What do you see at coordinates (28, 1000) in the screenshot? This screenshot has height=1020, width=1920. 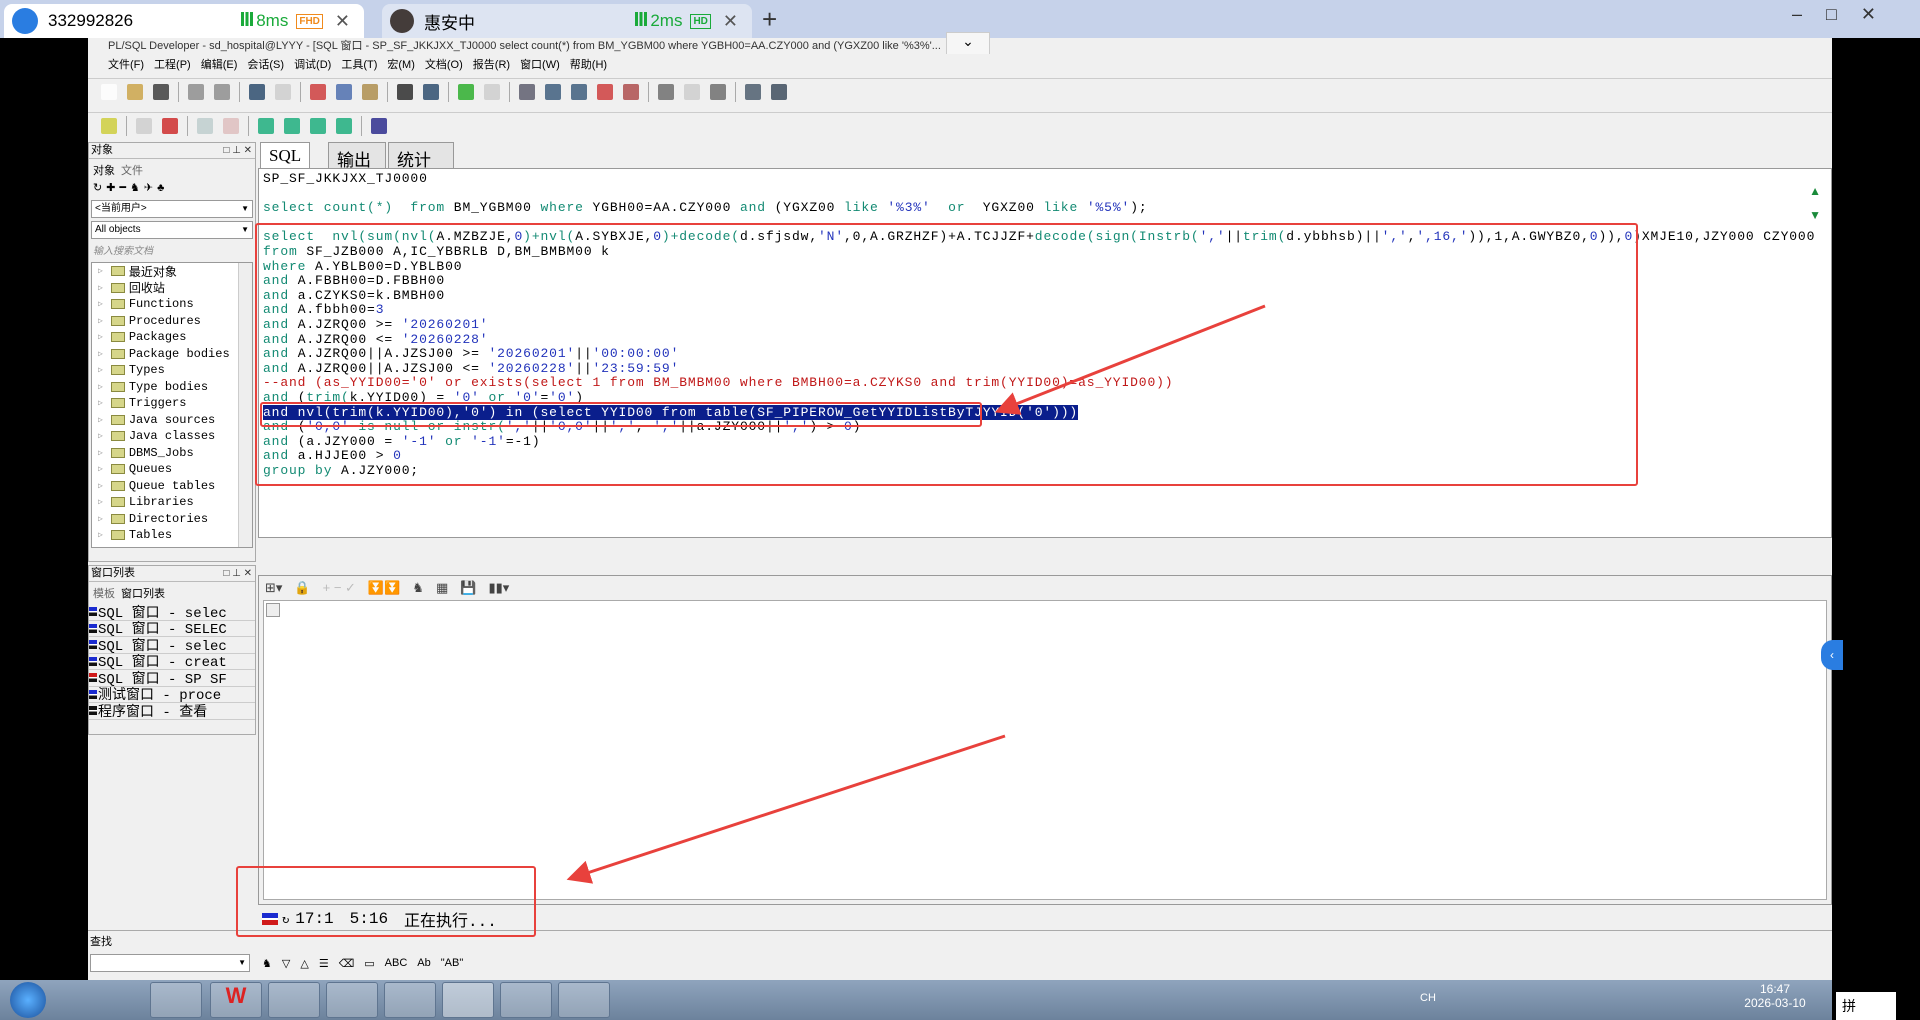 I see `start-button` at bounding box center [28, 1000].